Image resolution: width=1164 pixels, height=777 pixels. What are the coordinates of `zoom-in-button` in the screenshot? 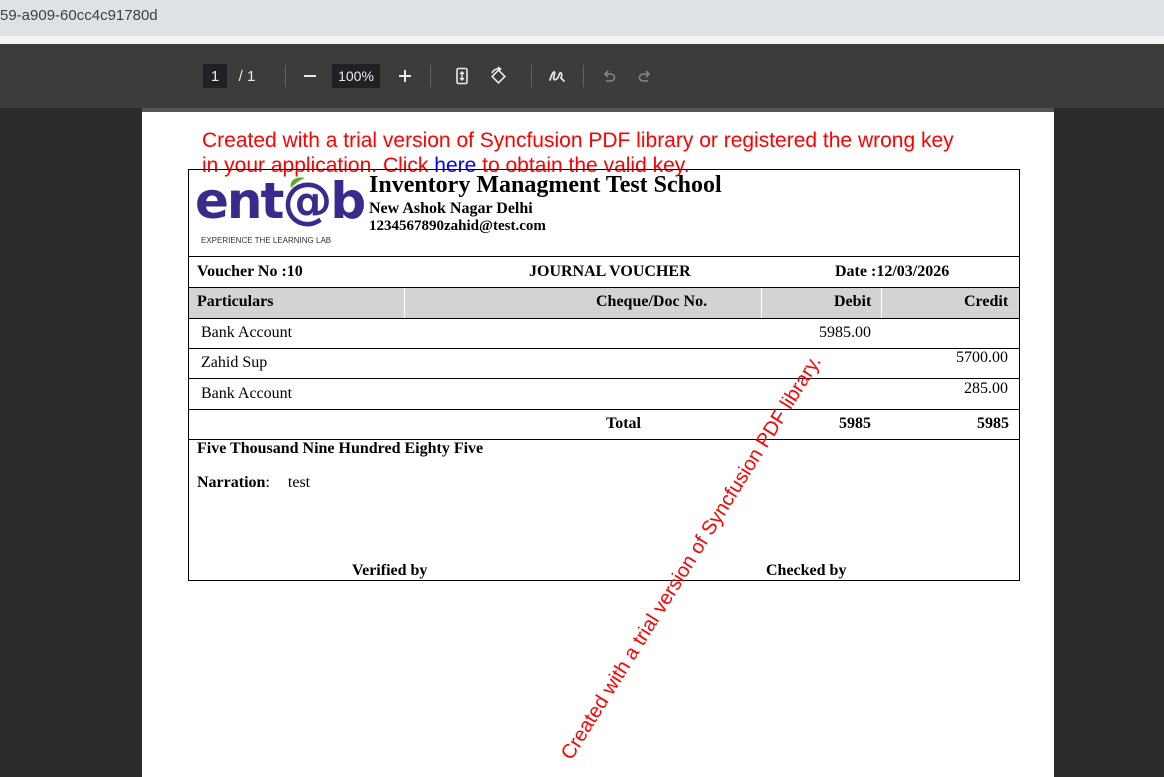 It's located at (405, 76).